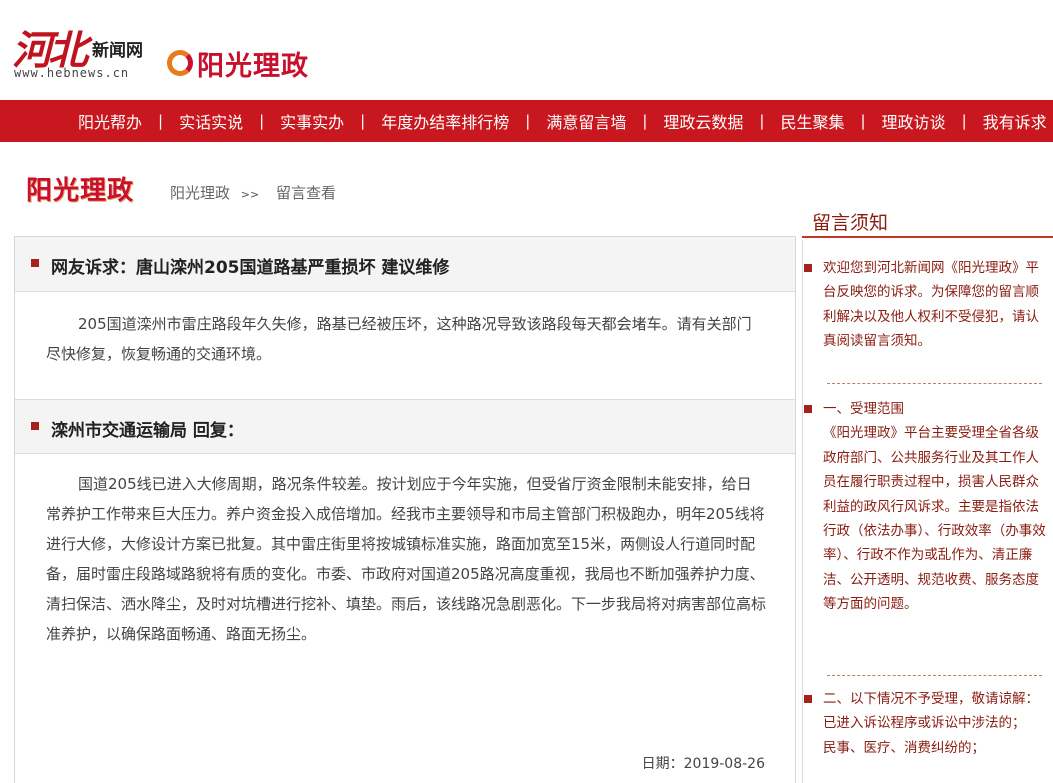 This screenshot has height=783, width=1053. Describe the element at coordinates (72, 73) in the screenshot. I see `hebnews-logo-url: www.hebnews.cn` at that location.